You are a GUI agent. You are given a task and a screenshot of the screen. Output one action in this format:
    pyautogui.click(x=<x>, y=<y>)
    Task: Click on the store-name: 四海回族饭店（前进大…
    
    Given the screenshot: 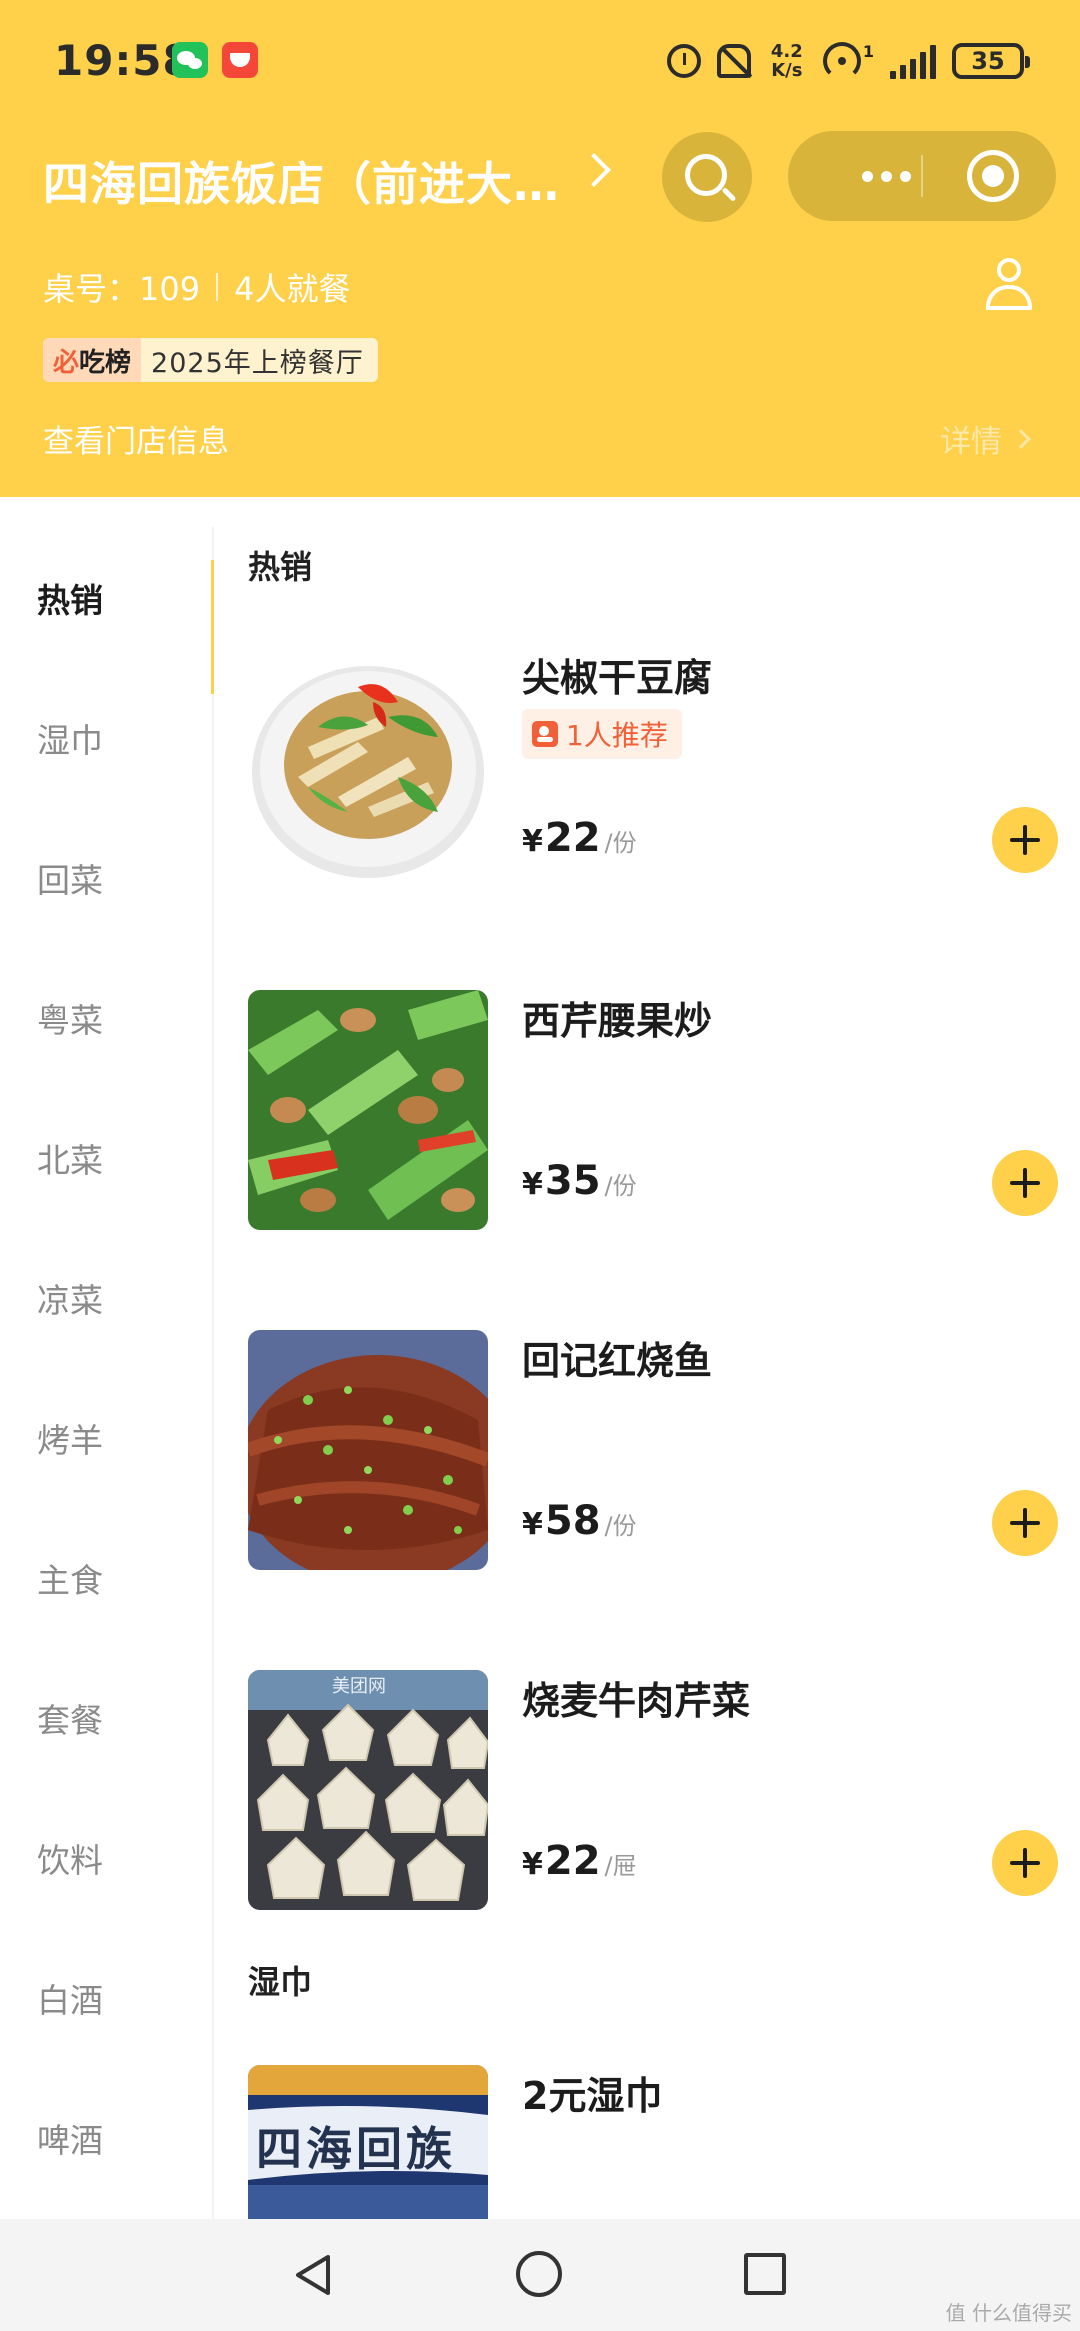 What is the action you would take?
    pyautogui.click(x=301, y=181)
    